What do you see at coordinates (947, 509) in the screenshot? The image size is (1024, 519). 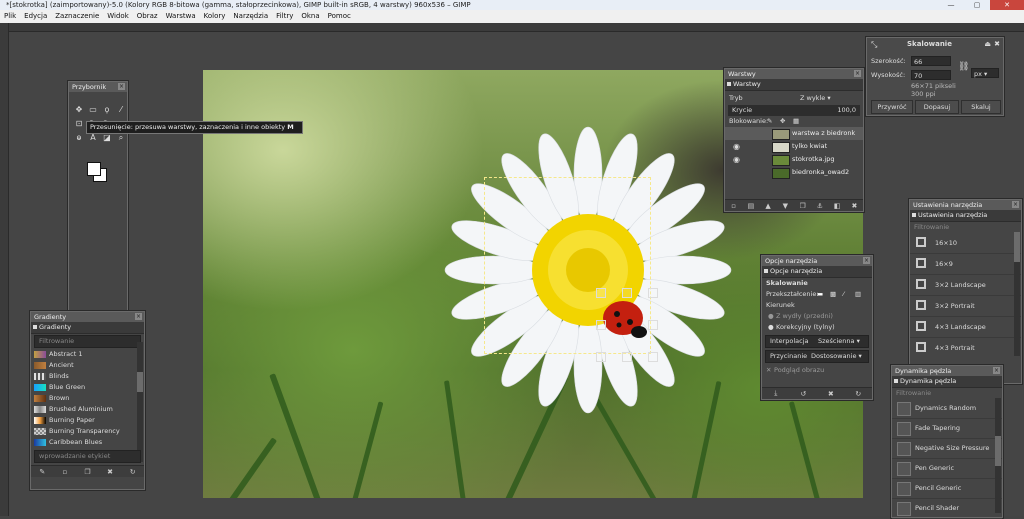 I see `dynamics-item: Pencil Shader` at bounding box center [947, 509].